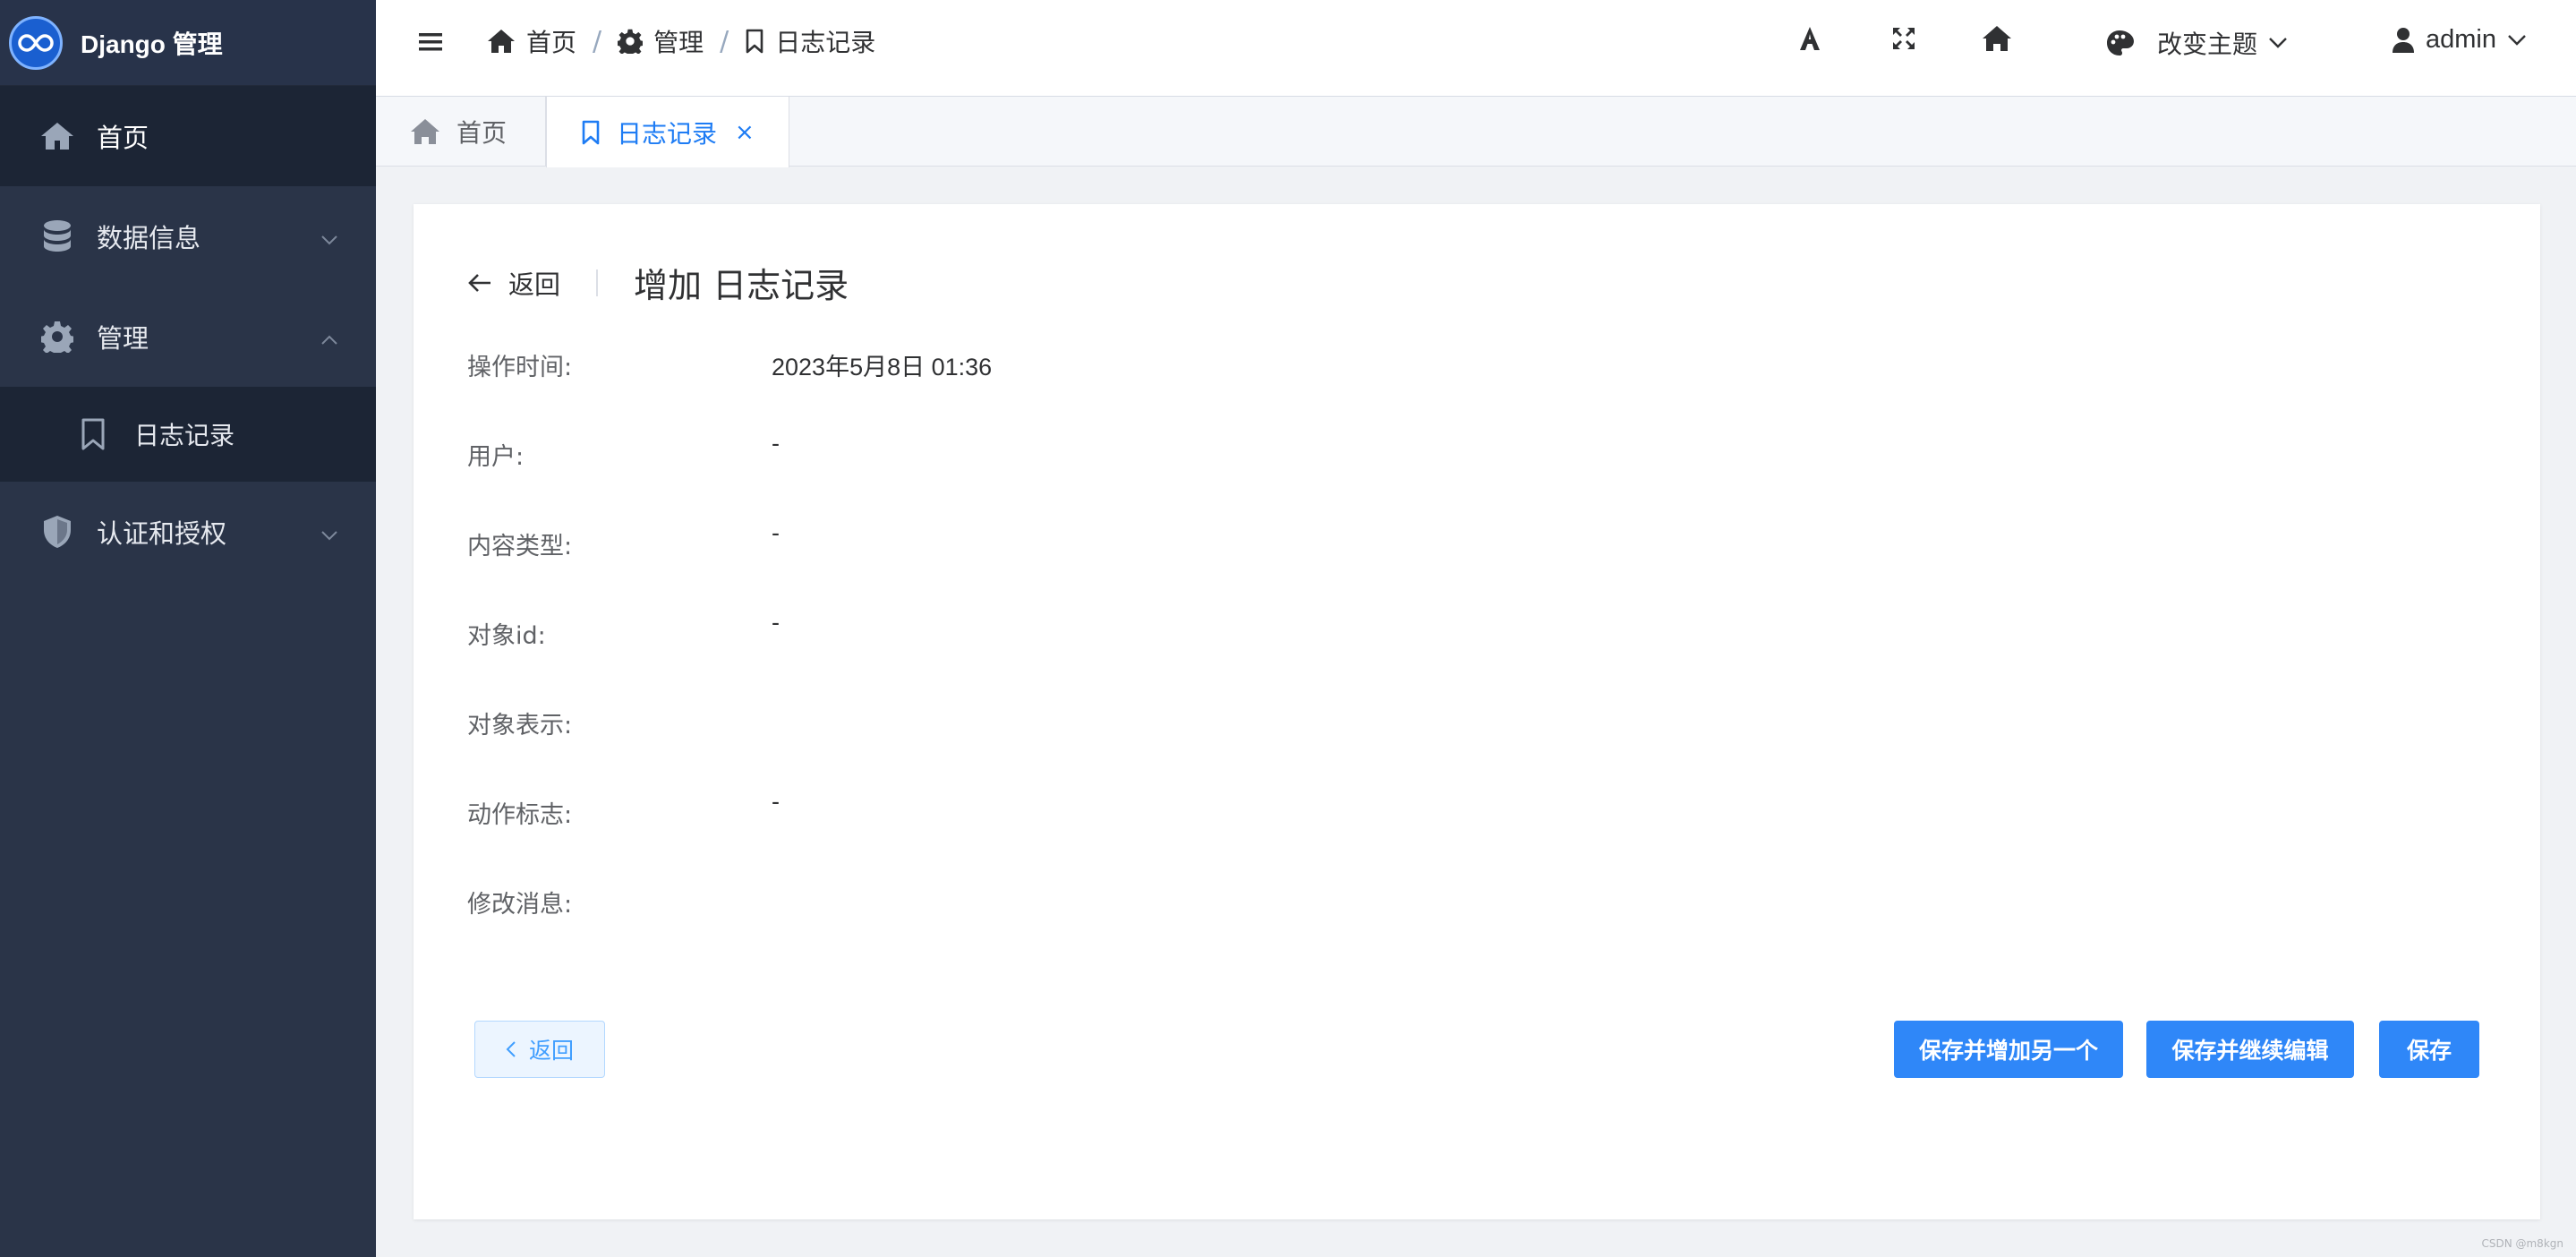 This screenshot has width=2576, height=1257. I want to click on breadcrumb-home: 首页, so click(531, 41).